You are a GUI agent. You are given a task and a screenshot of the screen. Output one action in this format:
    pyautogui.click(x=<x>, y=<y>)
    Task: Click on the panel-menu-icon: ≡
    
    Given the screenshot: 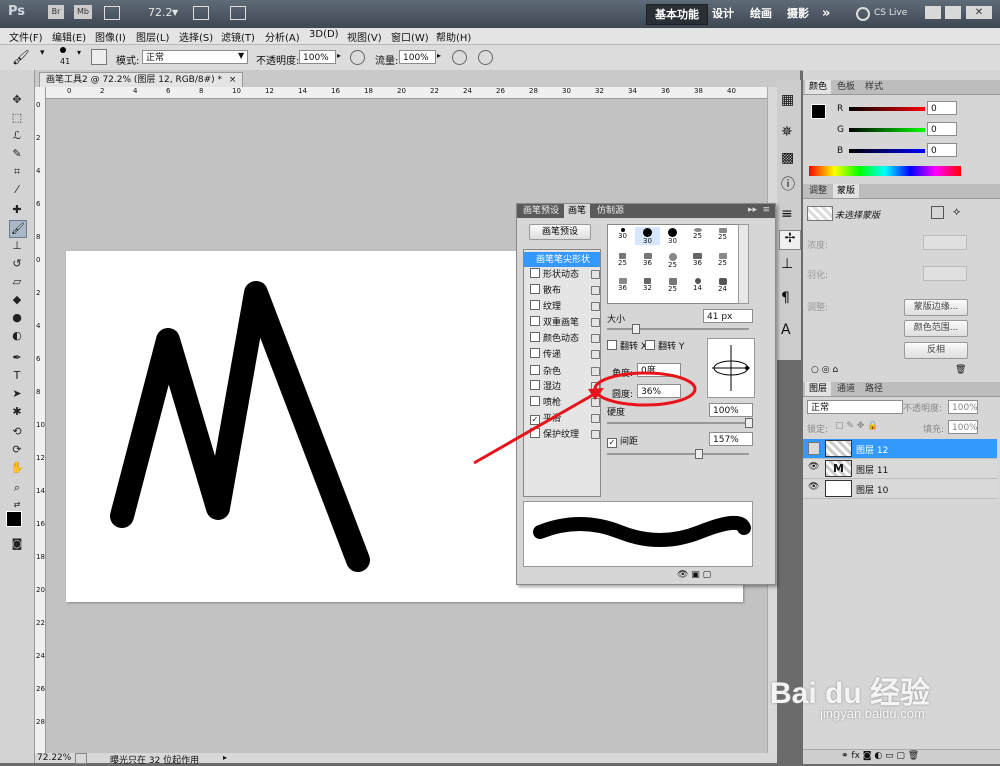 What is the action you would take?
    pyautogui.click(x=766, y=210)
    